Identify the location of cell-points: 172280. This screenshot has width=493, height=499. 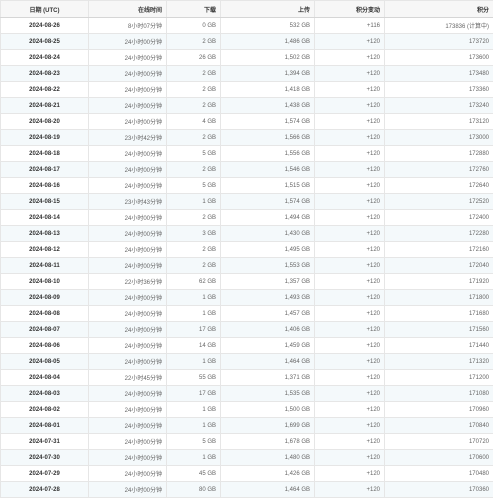
(438, 233).